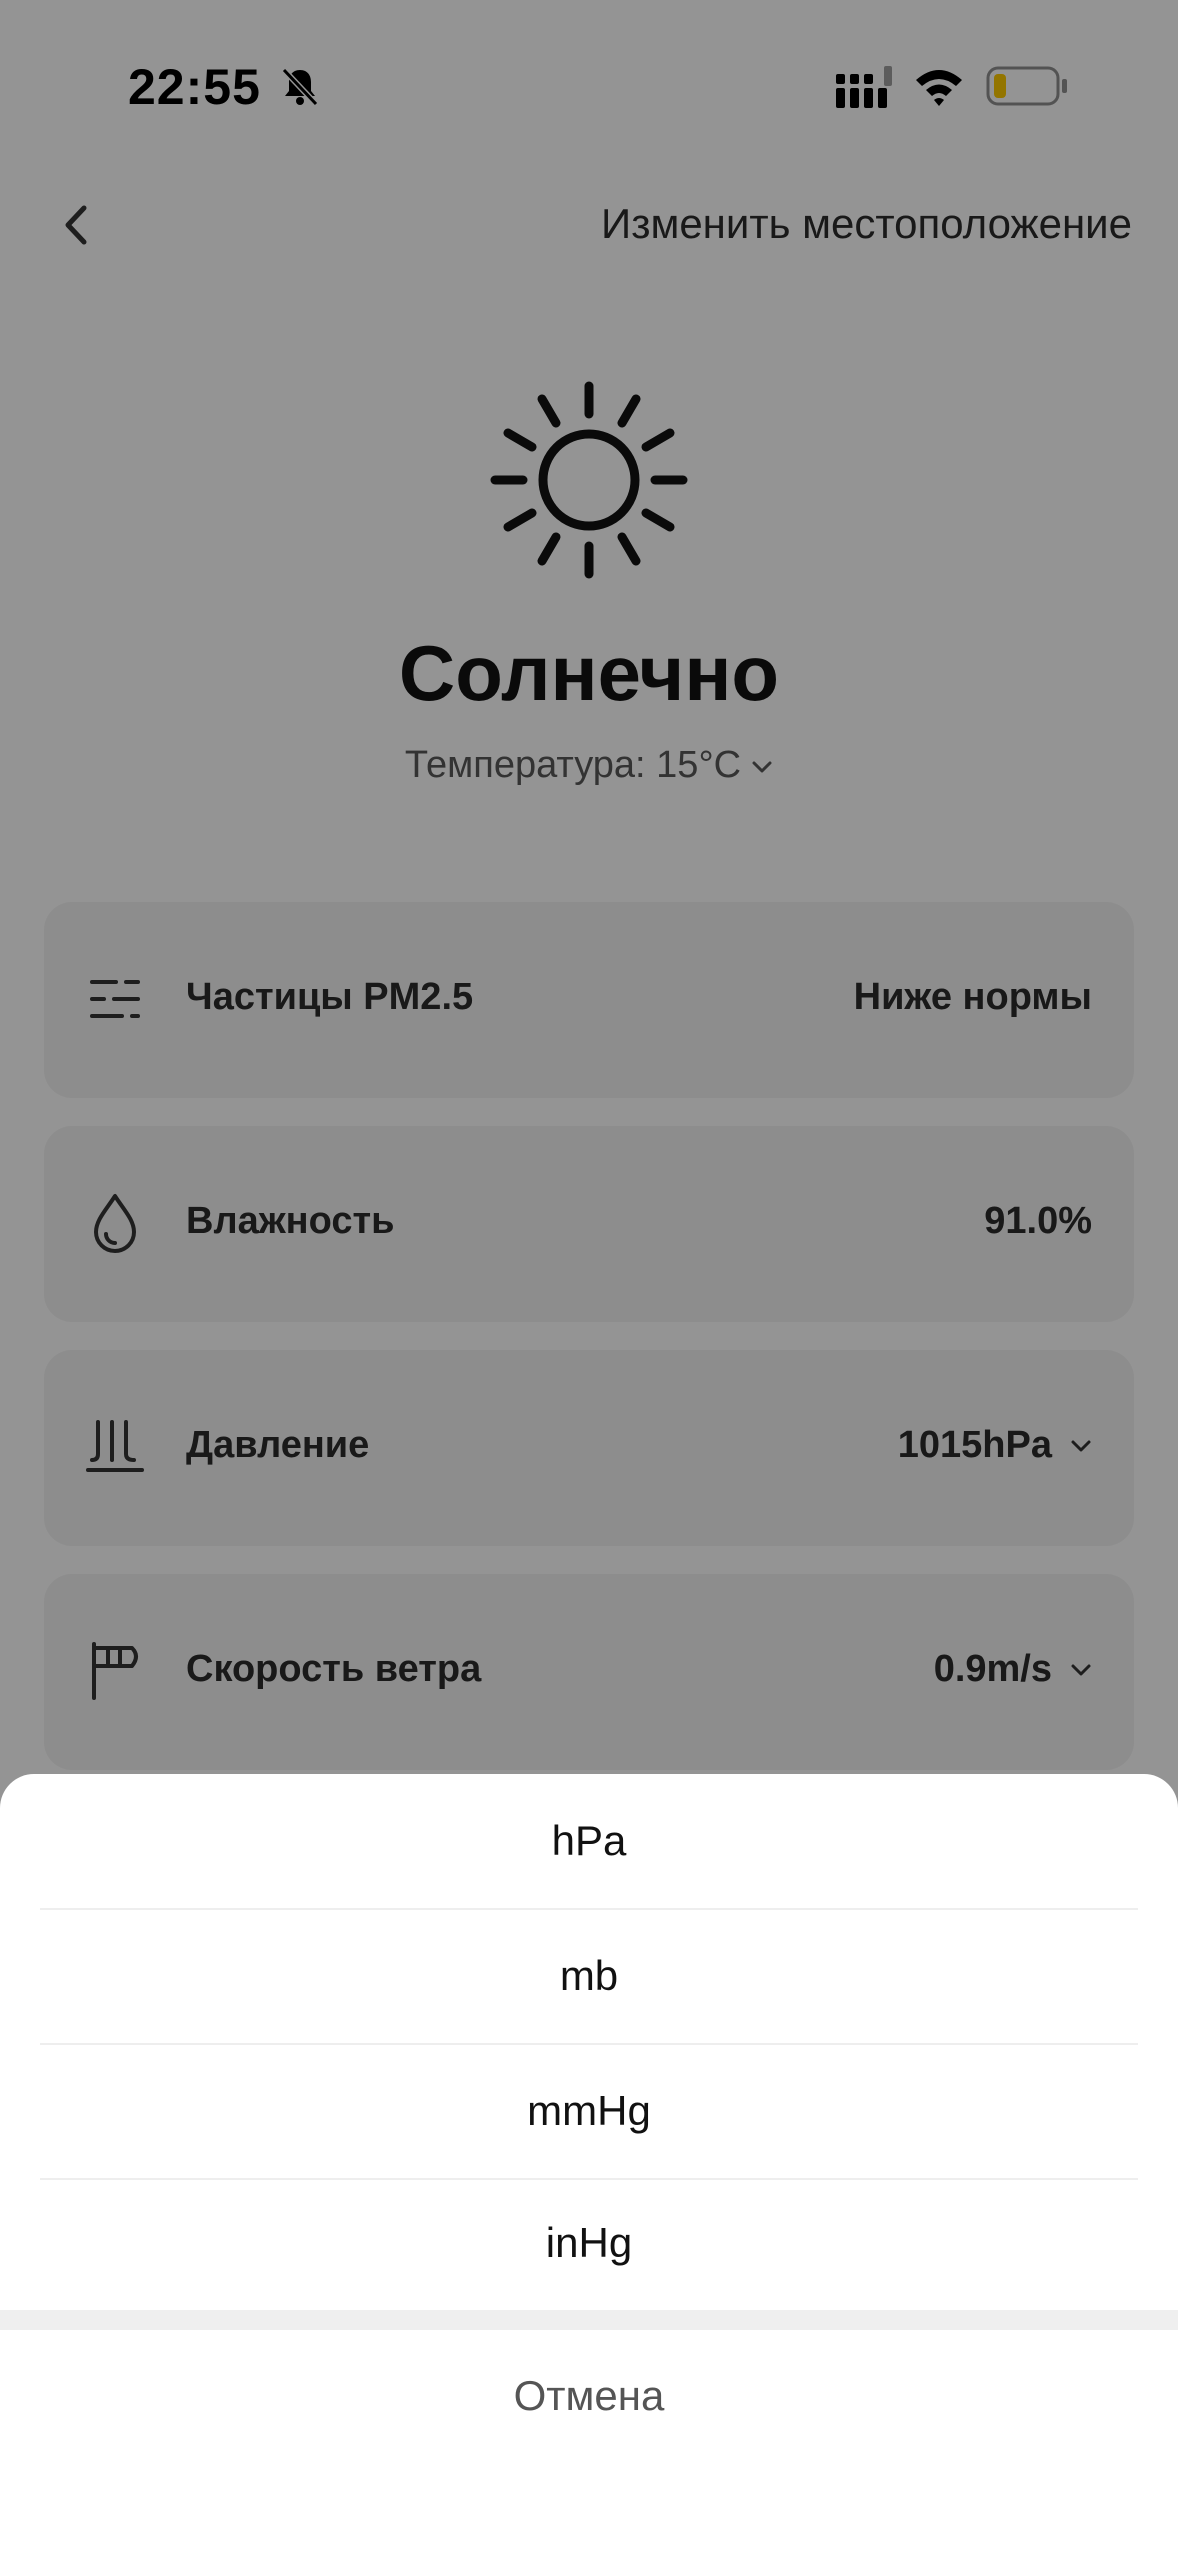 The image size is (1178, 2560). I want to click on cancel-button: Отмена, so click(589, 2396).